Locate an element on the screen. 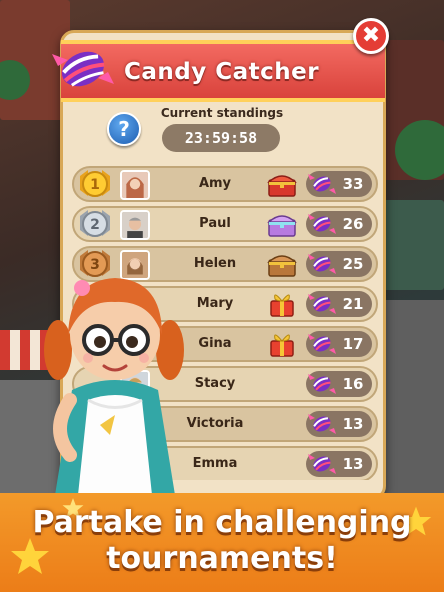  score-pill: 17 is located at coordinates (339, 344).